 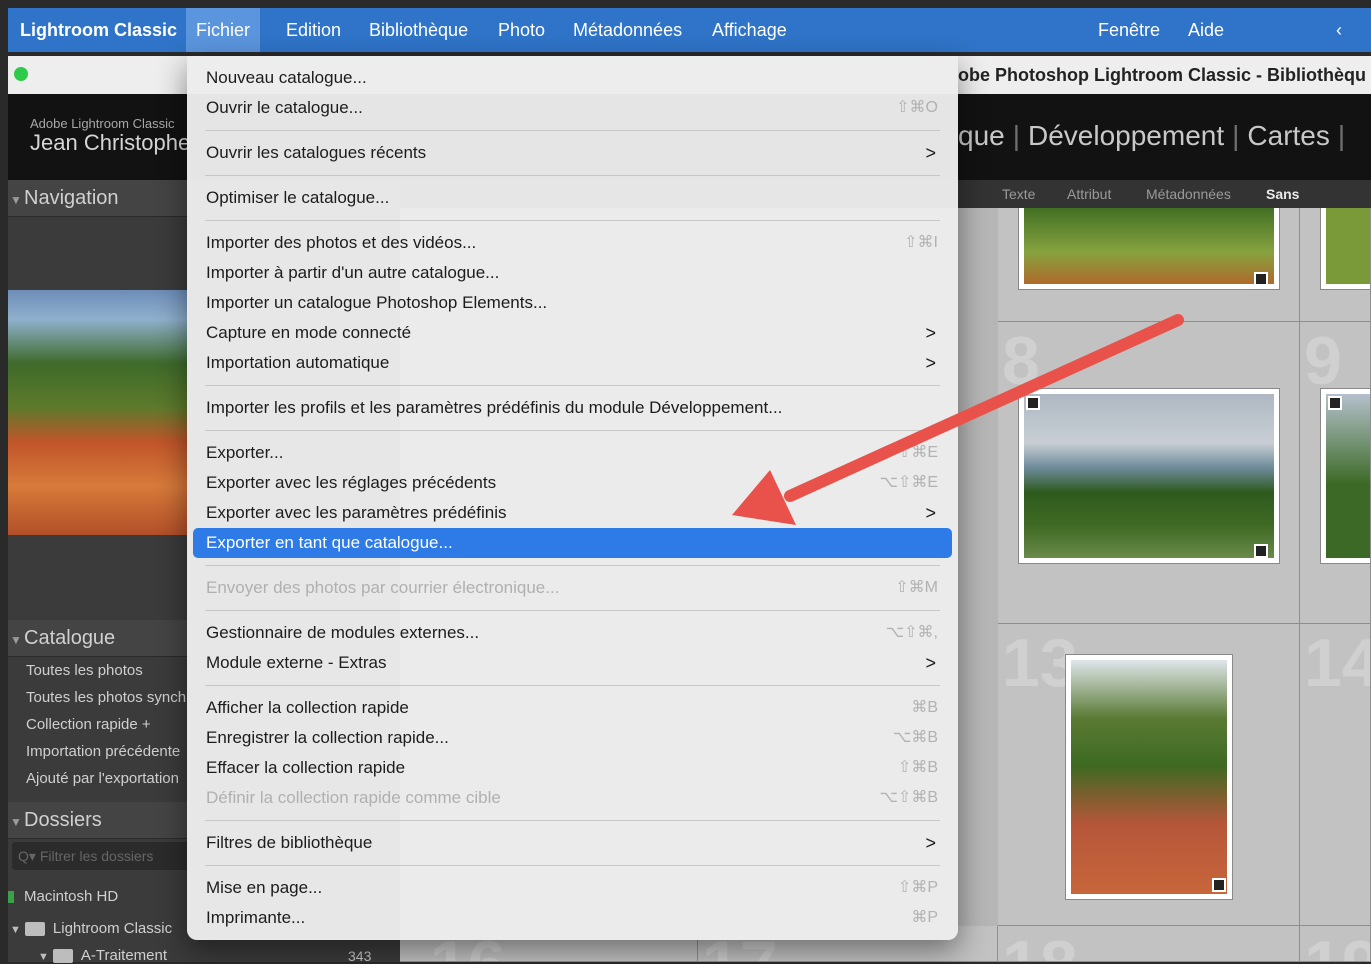 I want to click on menu-item-label: Filtres de bibliothèque, so click(x=289, y=842).